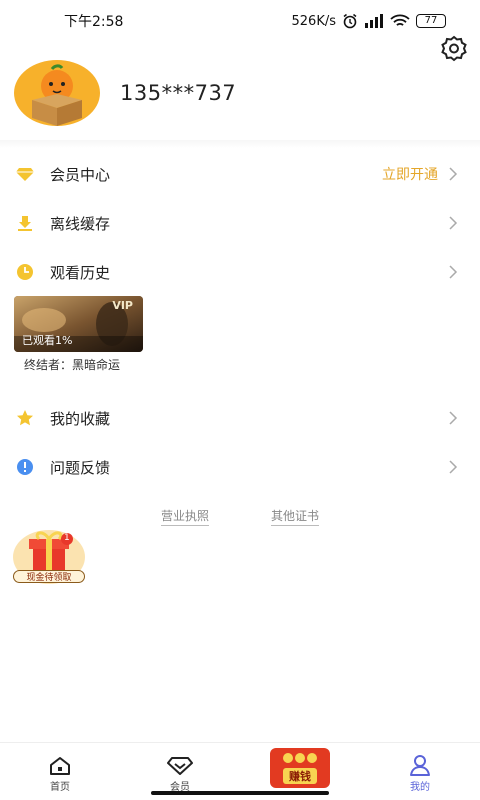  I want to click on cash-pending-text: 现金待领取, so click(49, 578).